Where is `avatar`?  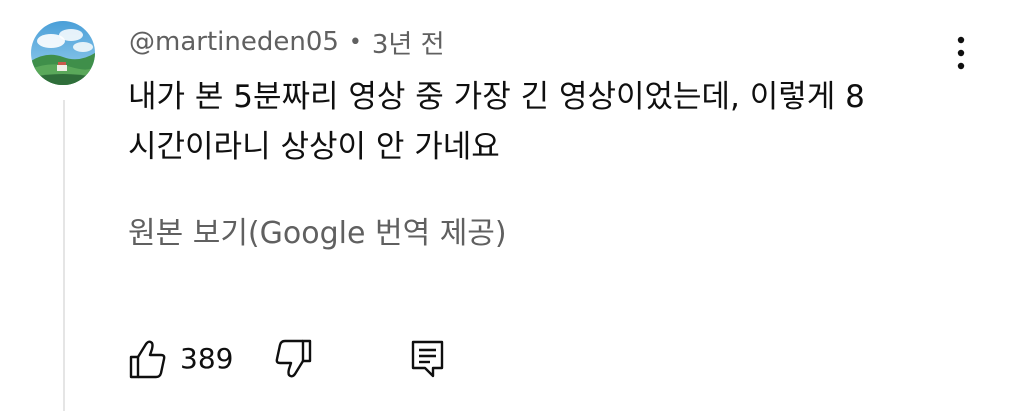 avatar is located at coordinates (63, 53).